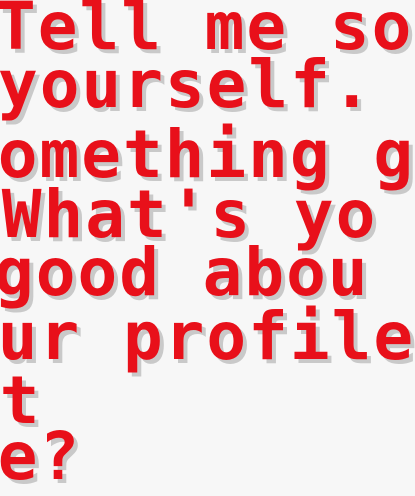  I want to click on dialogue-line-2: yourself., so click(187, 84).